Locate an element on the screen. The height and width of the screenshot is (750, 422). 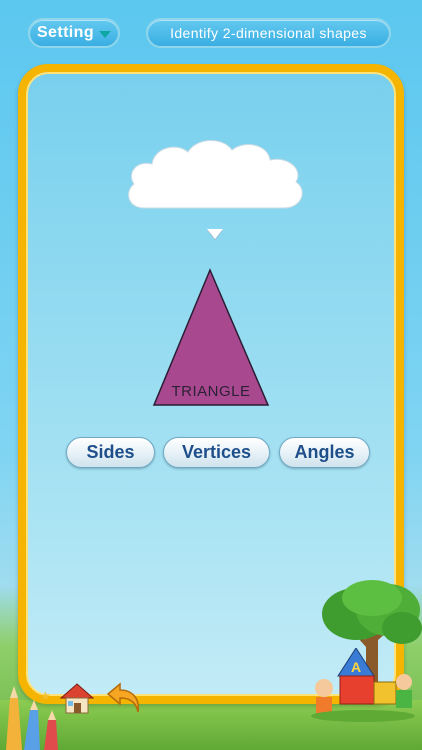
svg-text: A is located at coordinates (356, 667).